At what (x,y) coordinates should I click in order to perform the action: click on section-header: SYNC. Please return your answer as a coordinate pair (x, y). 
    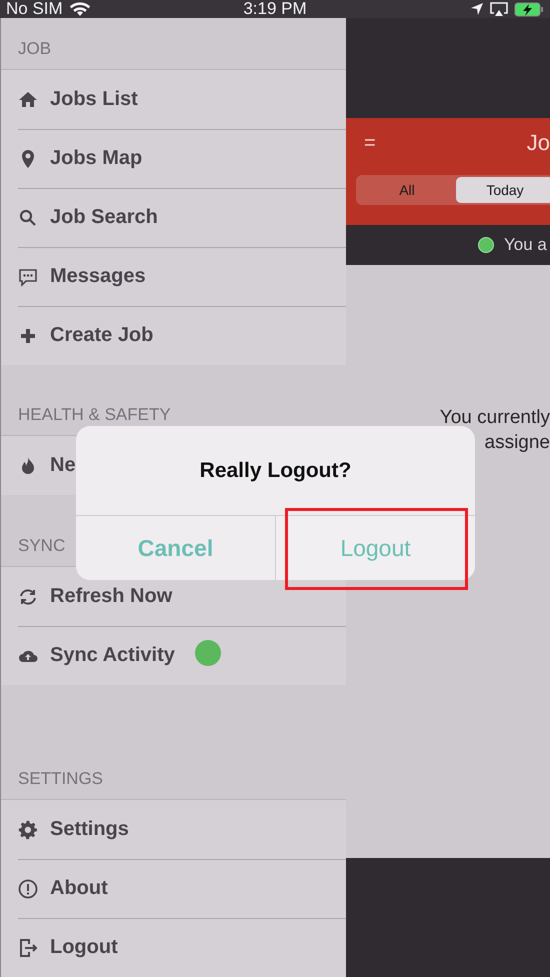
    Looking at the image, I should click on (42, 546).